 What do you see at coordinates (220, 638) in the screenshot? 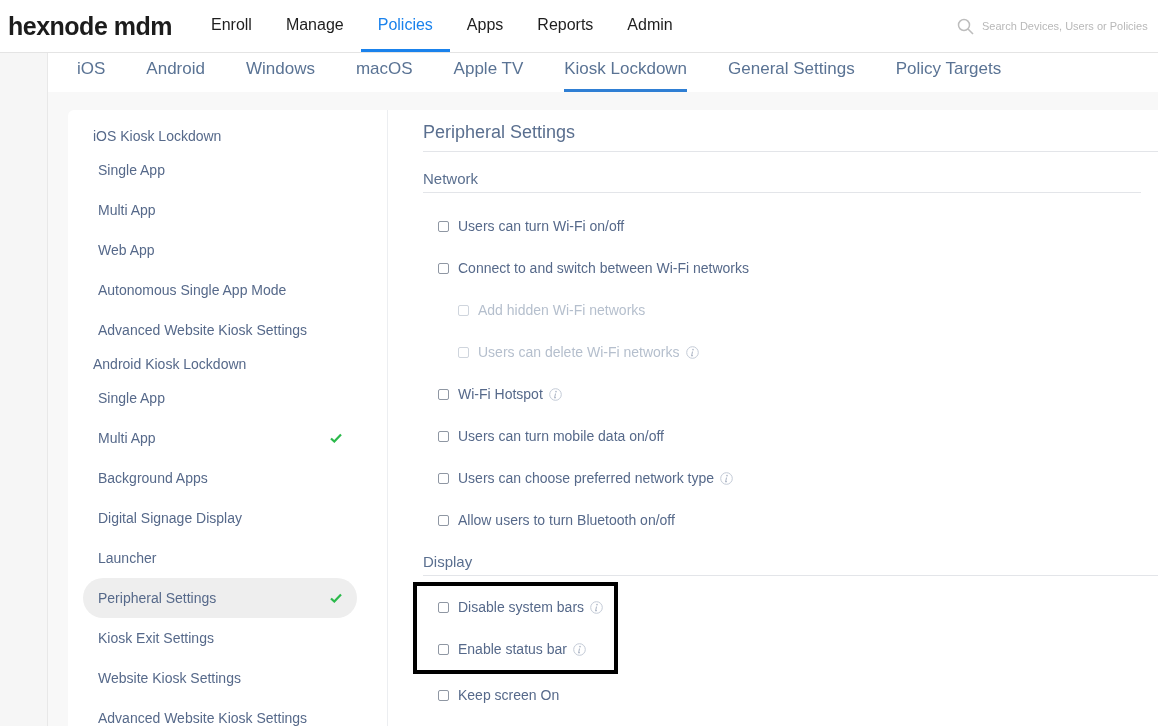
I see `sidebar-item: Kiosk Exit Settings` at bounding box center [220, 638].